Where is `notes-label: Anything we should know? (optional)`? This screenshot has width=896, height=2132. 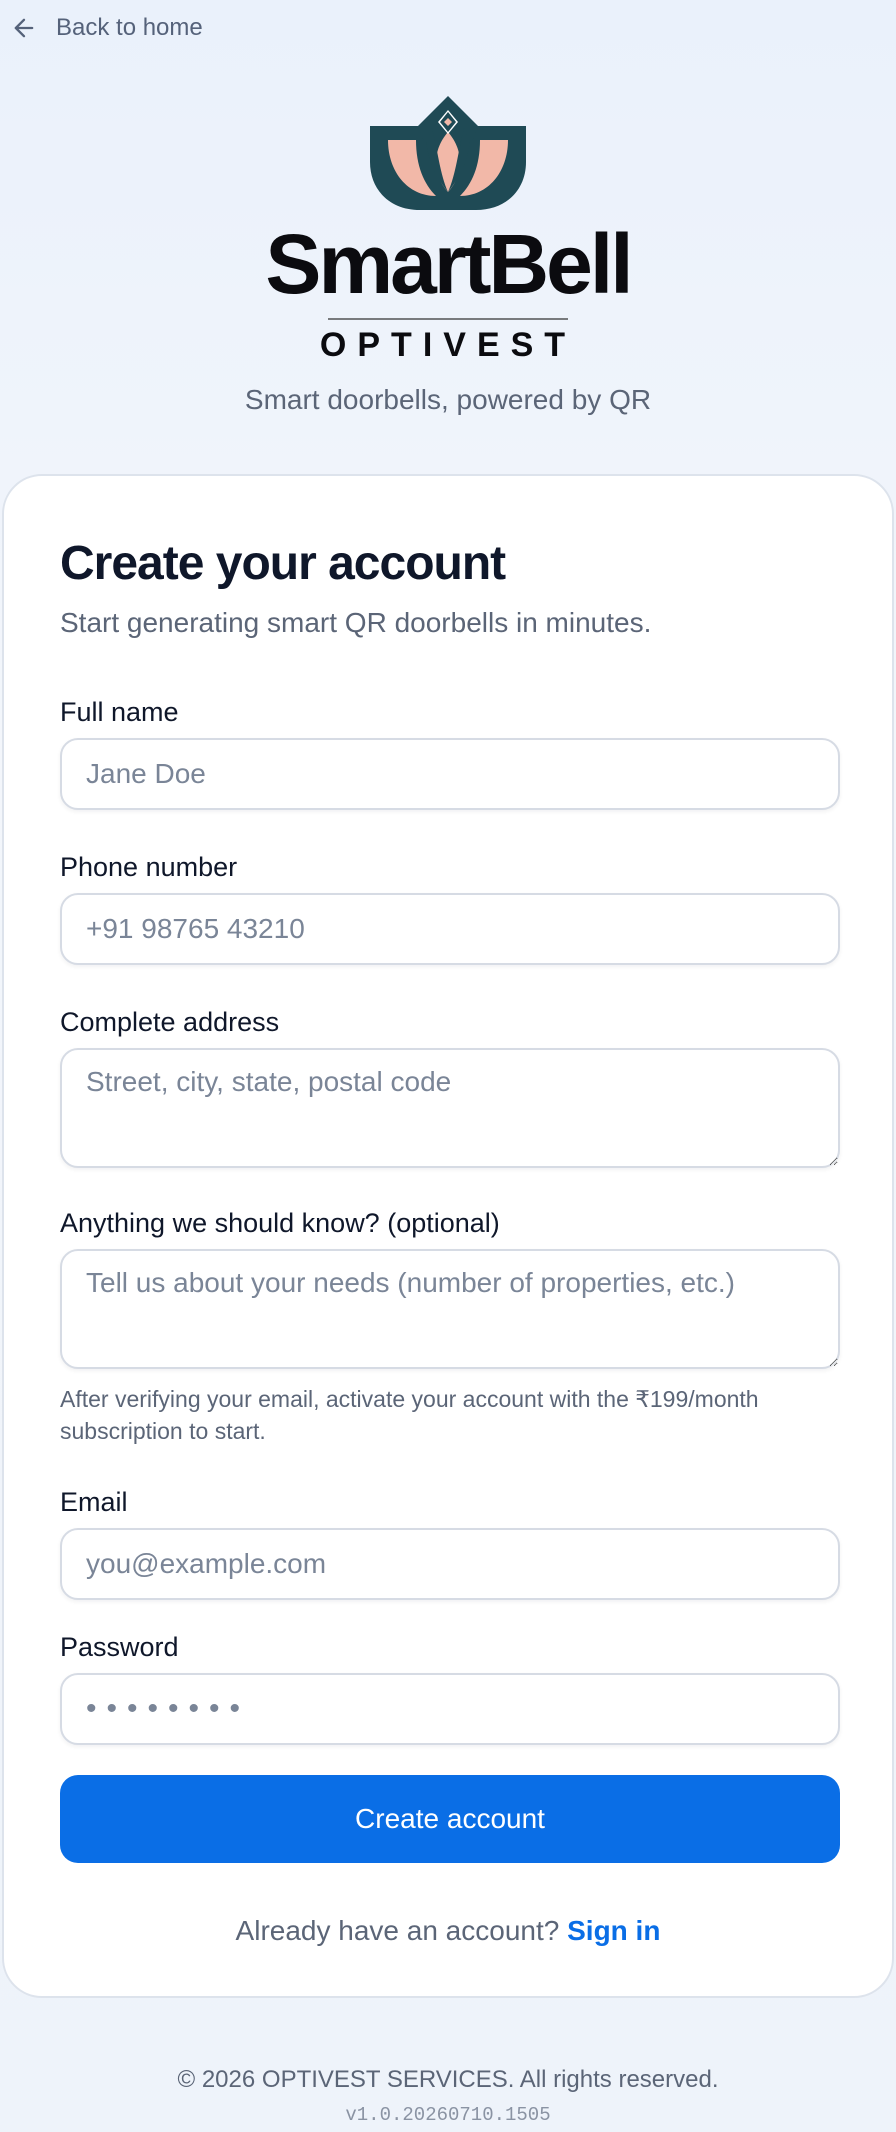 notes-label: Anything we should know? (optional) is located at coordinates (280, 1223).